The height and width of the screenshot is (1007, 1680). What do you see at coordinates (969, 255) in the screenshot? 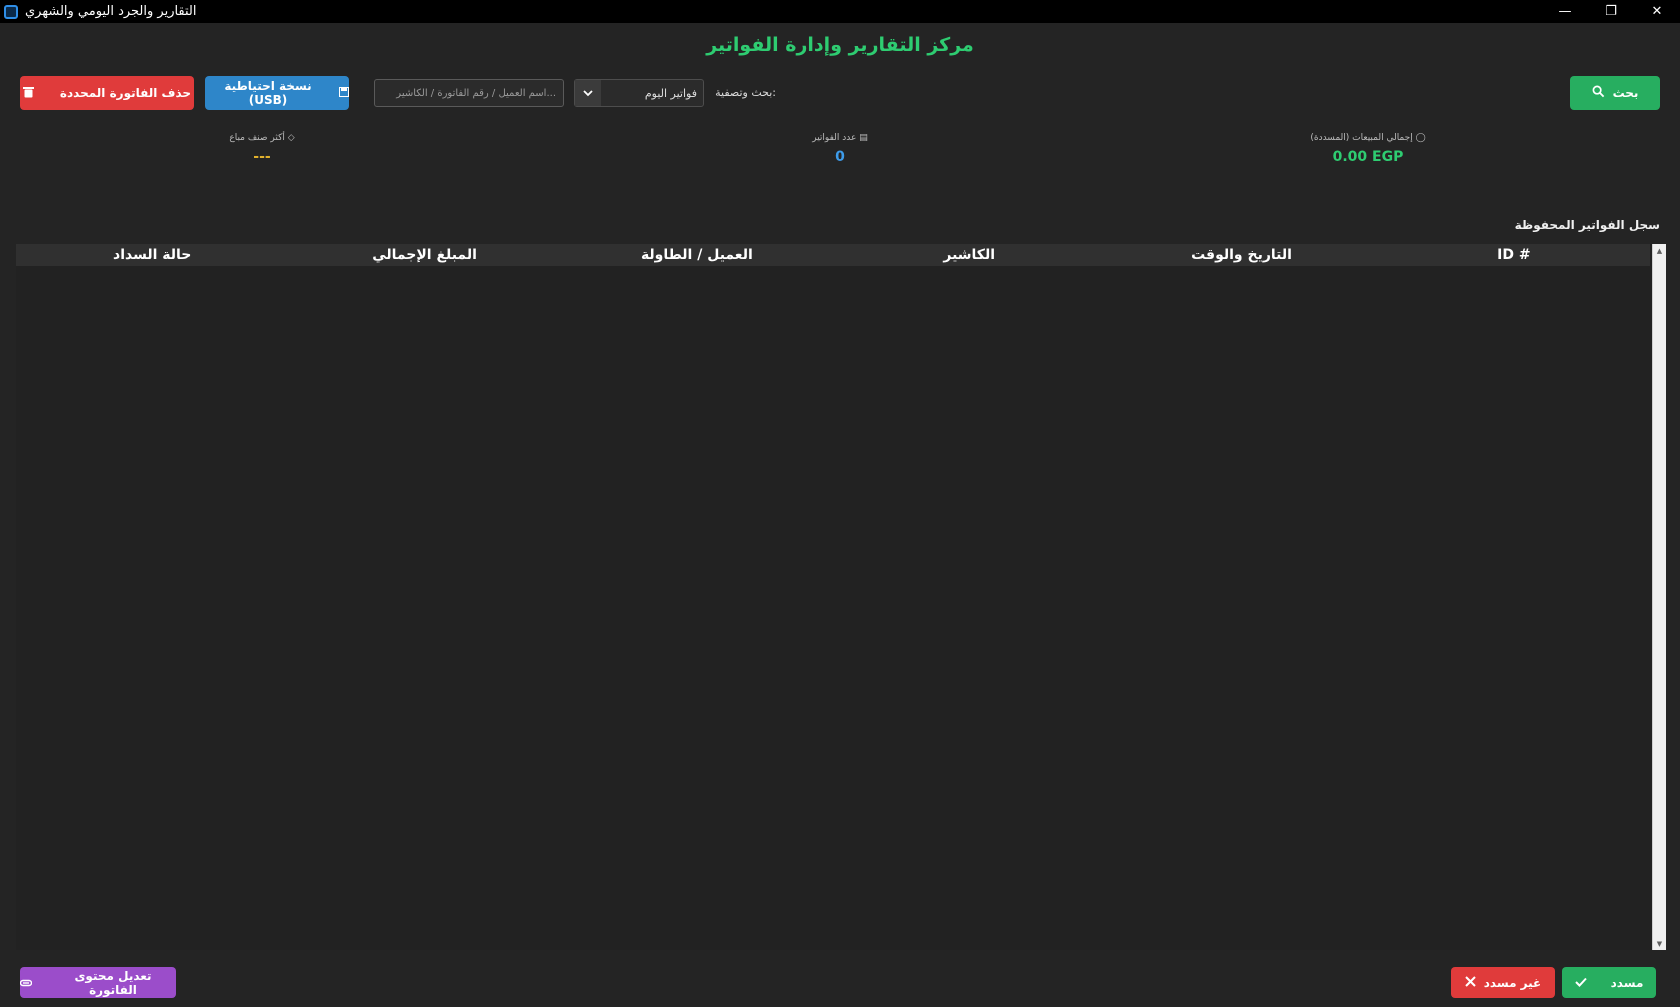
I see `column-header-cashier: الكاشير` at bounding box center [969, 255].